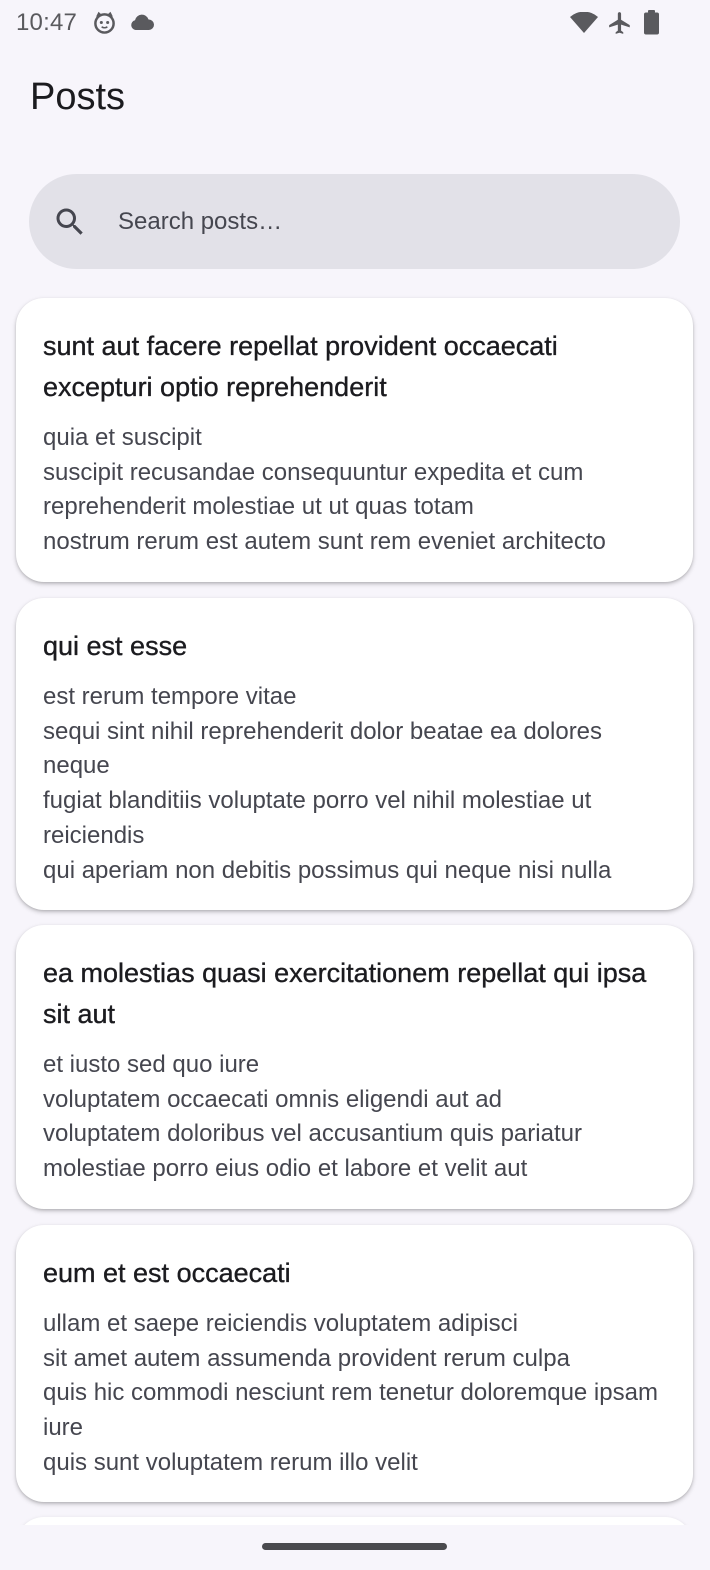 The image size is (710, 1570). Describe the element at coordinates (619, 23) in the screenshot. I see `airplane-mode-icon` at that location.